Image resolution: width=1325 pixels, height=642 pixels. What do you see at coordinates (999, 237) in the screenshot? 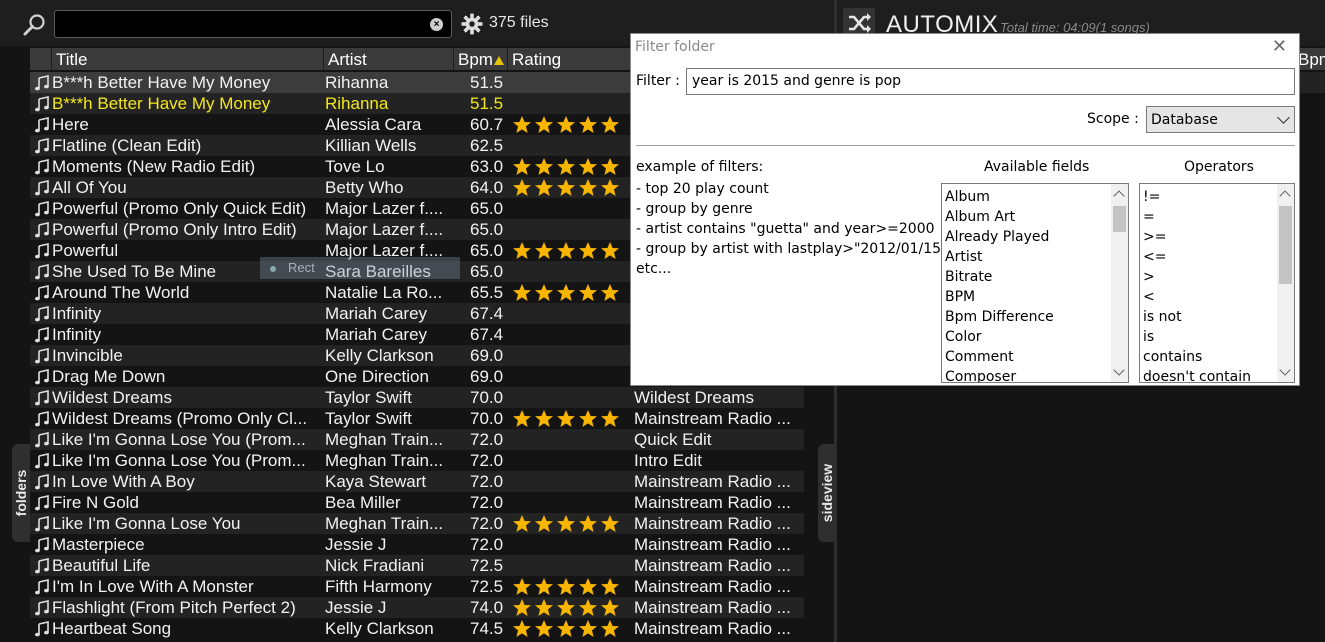
I see `field-item: Already Played` at bounding box center [999, 237].